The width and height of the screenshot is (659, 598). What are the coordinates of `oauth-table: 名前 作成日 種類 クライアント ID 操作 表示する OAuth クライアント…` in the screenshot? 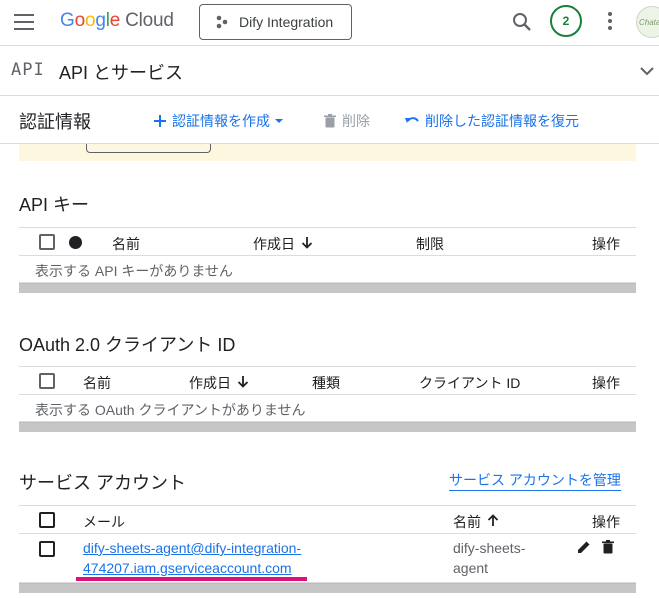 It's located at (327, 399).